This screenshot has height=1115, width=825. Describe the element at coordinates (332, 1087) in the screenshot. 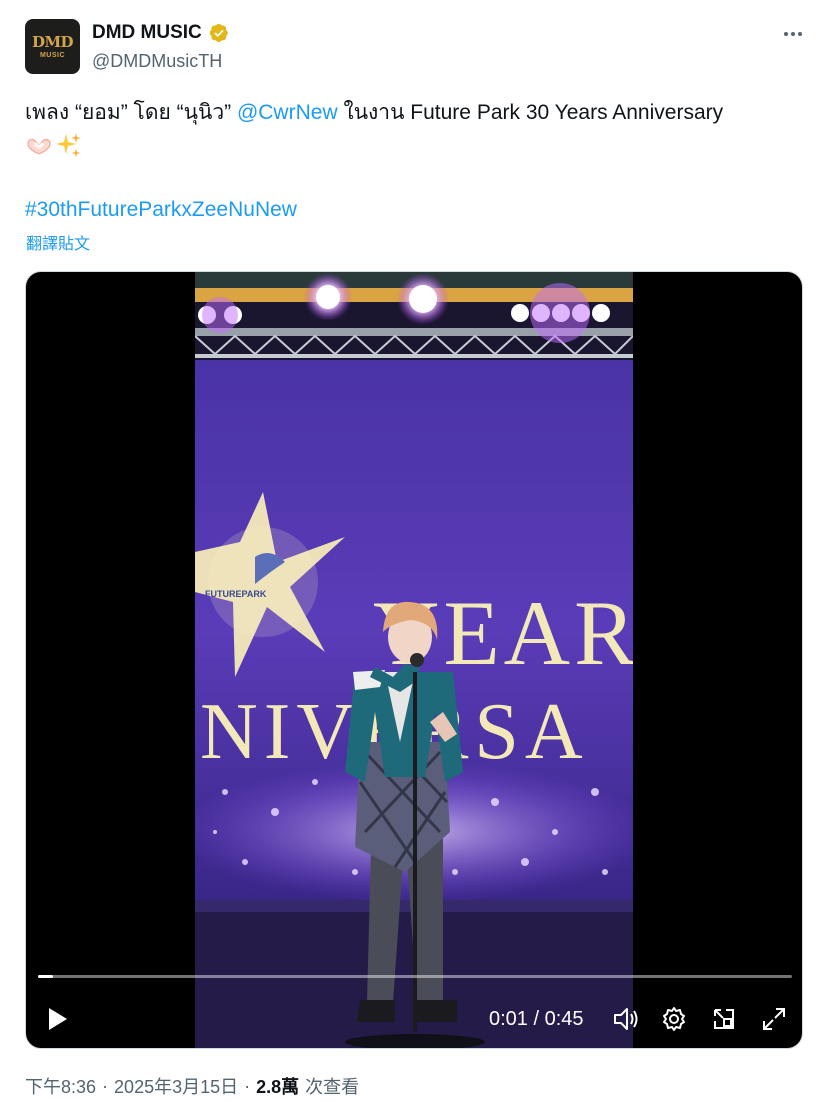

I see `views-label: 次查看` at that location.